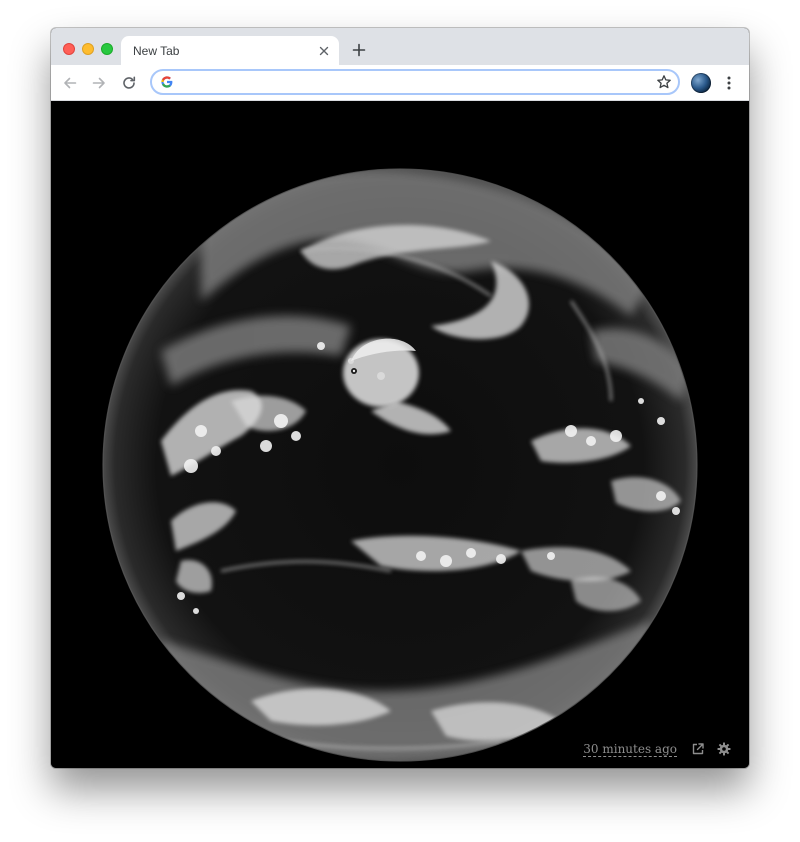  Describe the element at coordinates (88, 49) in the screenshot. I see `minimize-window-icon` at that location.